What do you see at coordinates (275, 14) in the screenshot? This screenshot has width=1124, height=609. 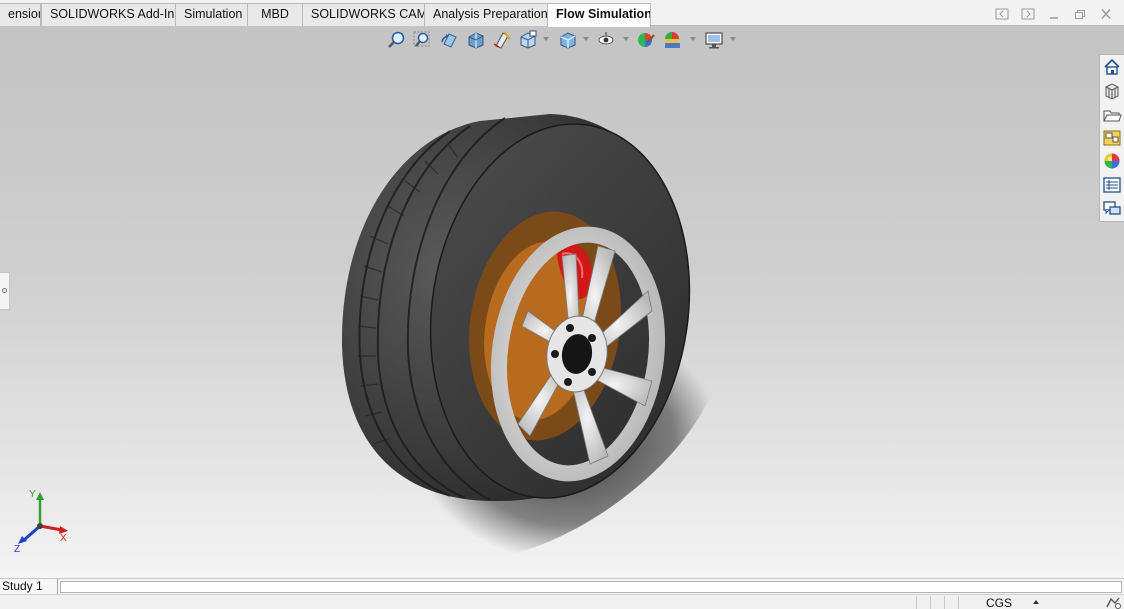 I see `tab-mbd: MBD` at bounding box center [275, 14].